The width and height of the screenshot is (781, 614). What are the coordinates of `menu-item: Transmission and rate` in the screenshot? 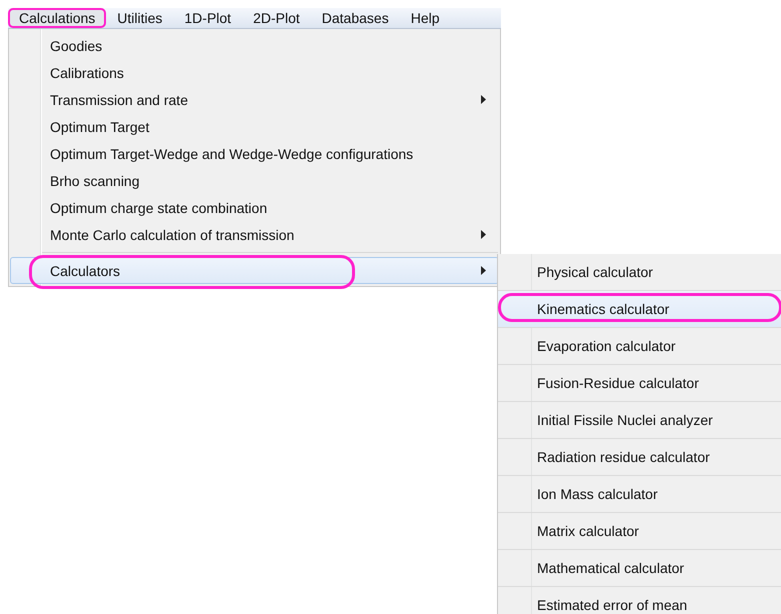 It's located at (254, 99).